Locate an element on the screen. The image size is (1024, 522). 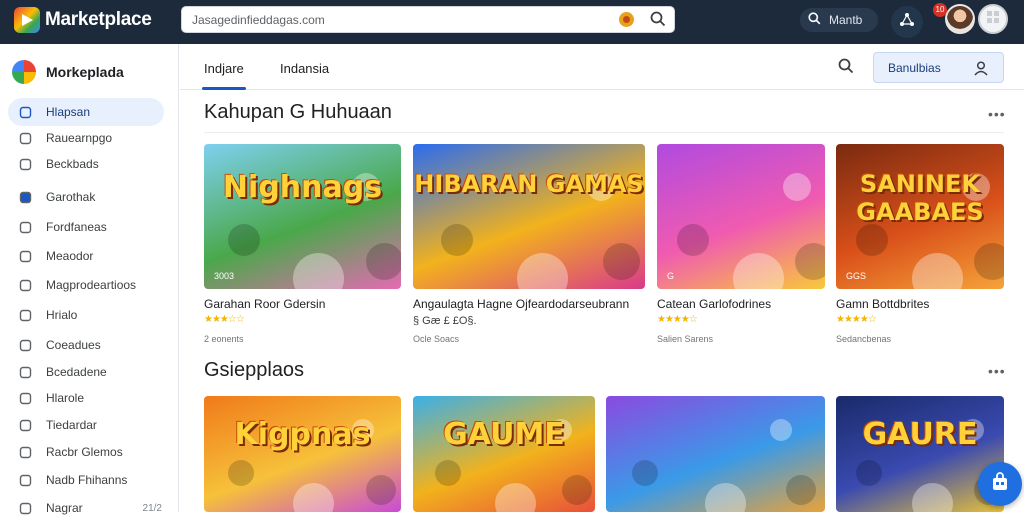
tab-indjare: Indjare is located at coordinates (224, 75).